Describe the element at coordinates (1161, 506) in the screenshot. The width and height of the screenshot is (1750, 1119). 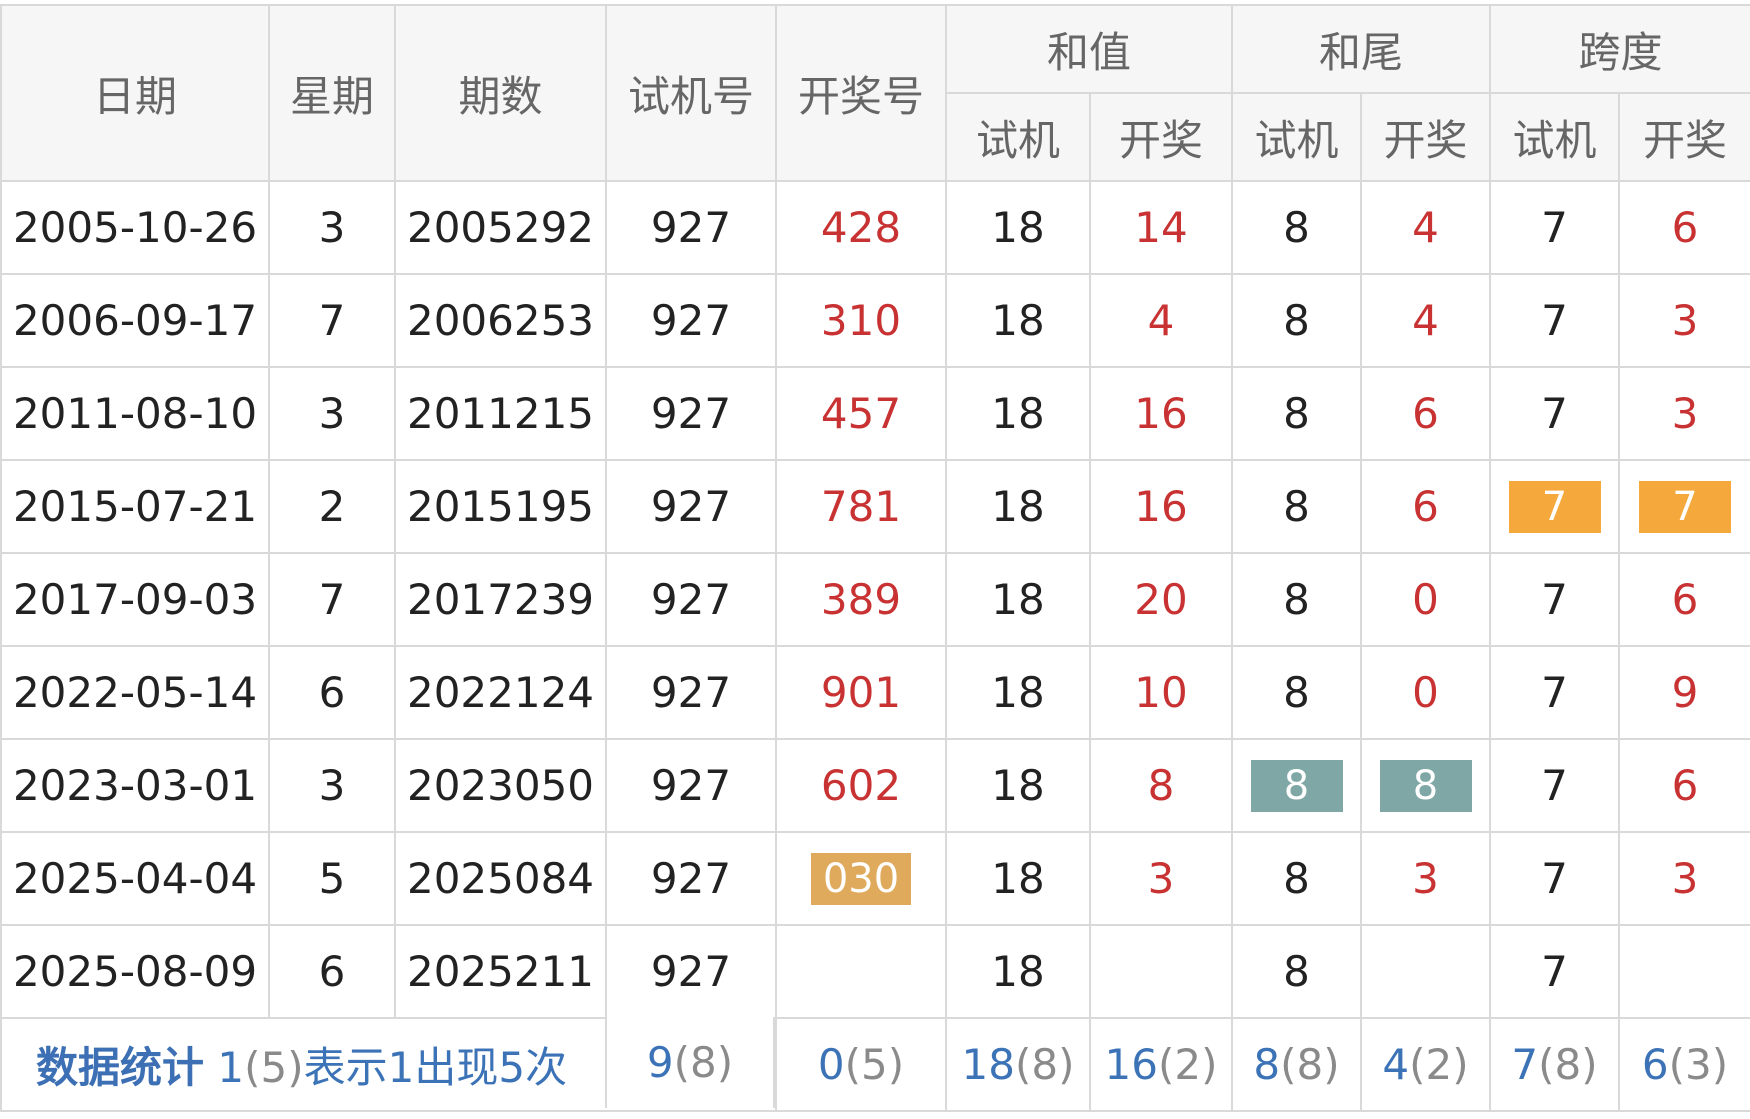
I see `cell-sum-draw: 16` at that location.